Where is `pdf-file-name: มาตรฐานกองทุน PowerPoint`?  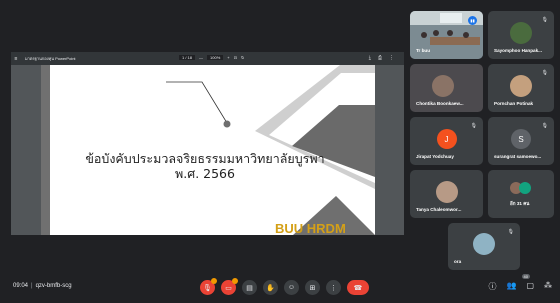 pdf-file-name: มาตรฐานกองทุน PowerPoint is located at coordinates (50, 58).